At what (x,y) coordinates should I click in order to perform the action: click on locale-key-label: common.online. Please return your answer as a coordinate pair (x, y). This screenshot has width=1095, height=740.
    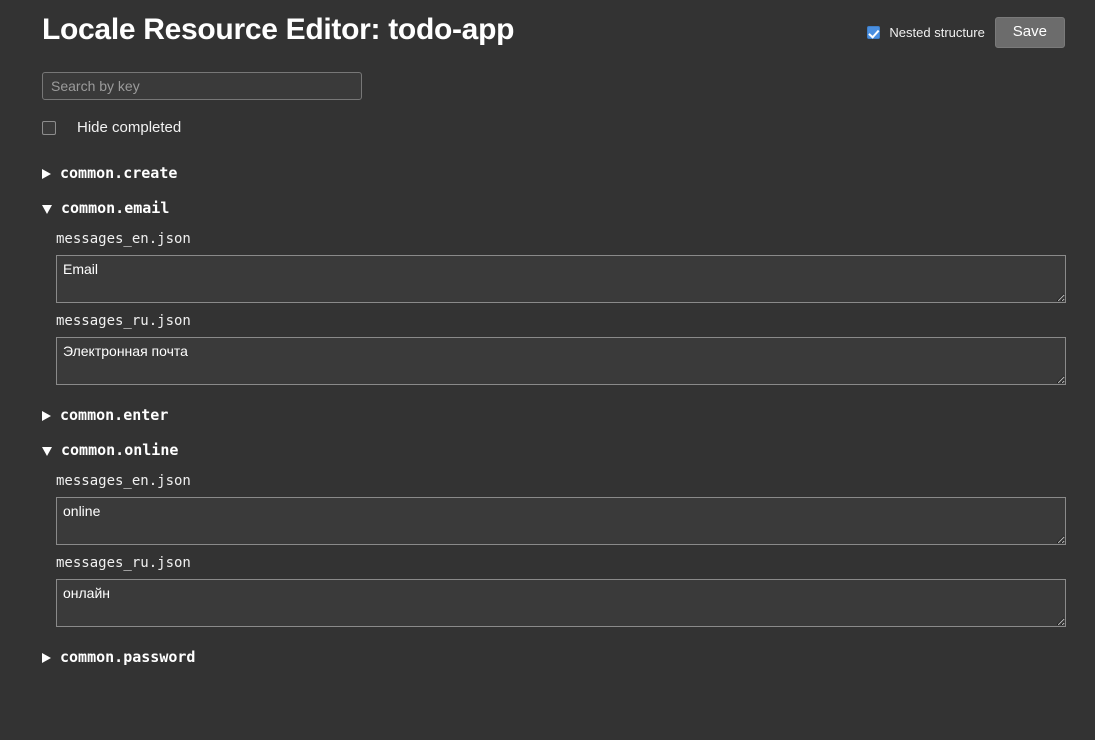
    Looking at the image, I should click on (120, 450).